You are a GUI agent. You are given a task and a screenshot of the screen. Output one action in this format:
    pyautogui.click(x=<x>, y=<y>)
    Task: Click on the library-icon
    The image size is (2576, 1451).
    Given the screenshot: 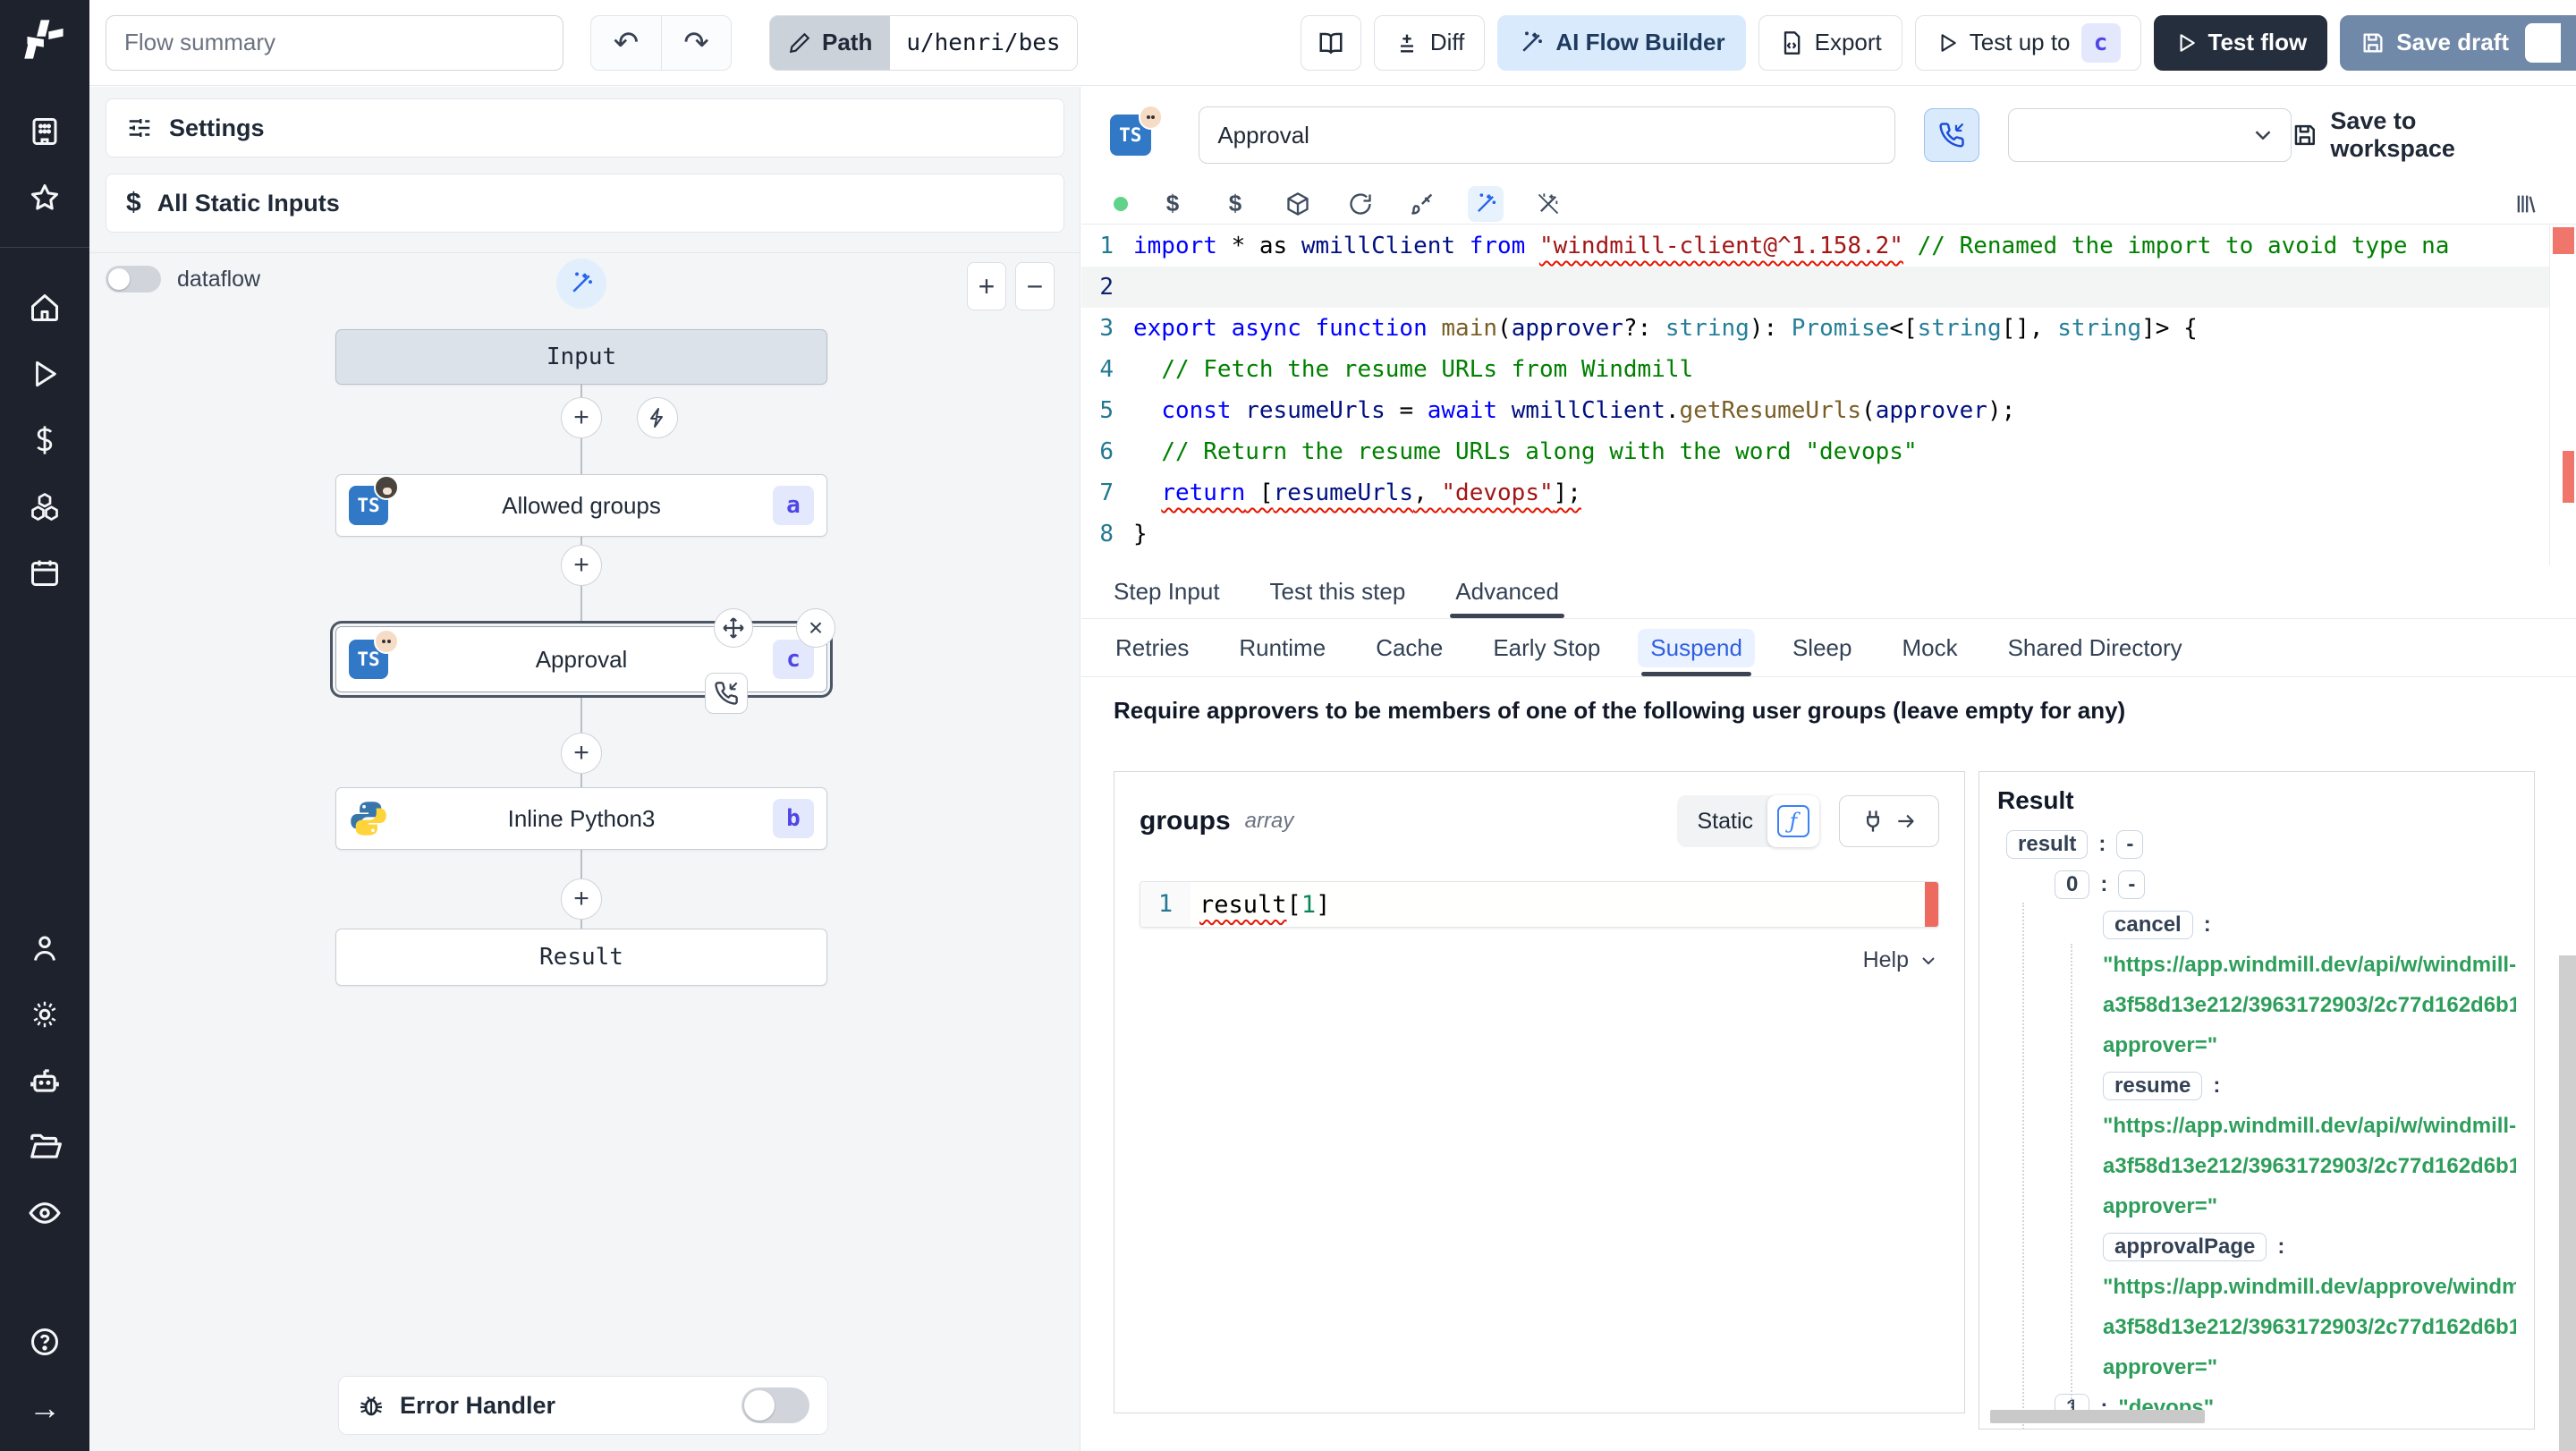 What is the action you would take?
    pyautogui.click(x=2526, y=204)
    